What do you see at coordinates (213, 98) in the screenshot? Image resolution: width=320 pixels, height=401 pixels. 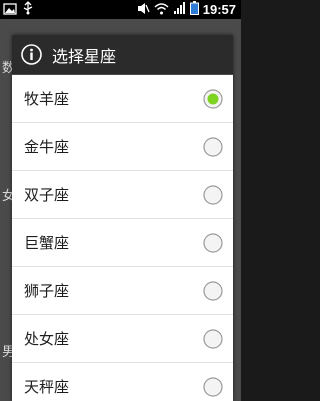 I see `radio-selected-icon` at bounding box center [213, 98].